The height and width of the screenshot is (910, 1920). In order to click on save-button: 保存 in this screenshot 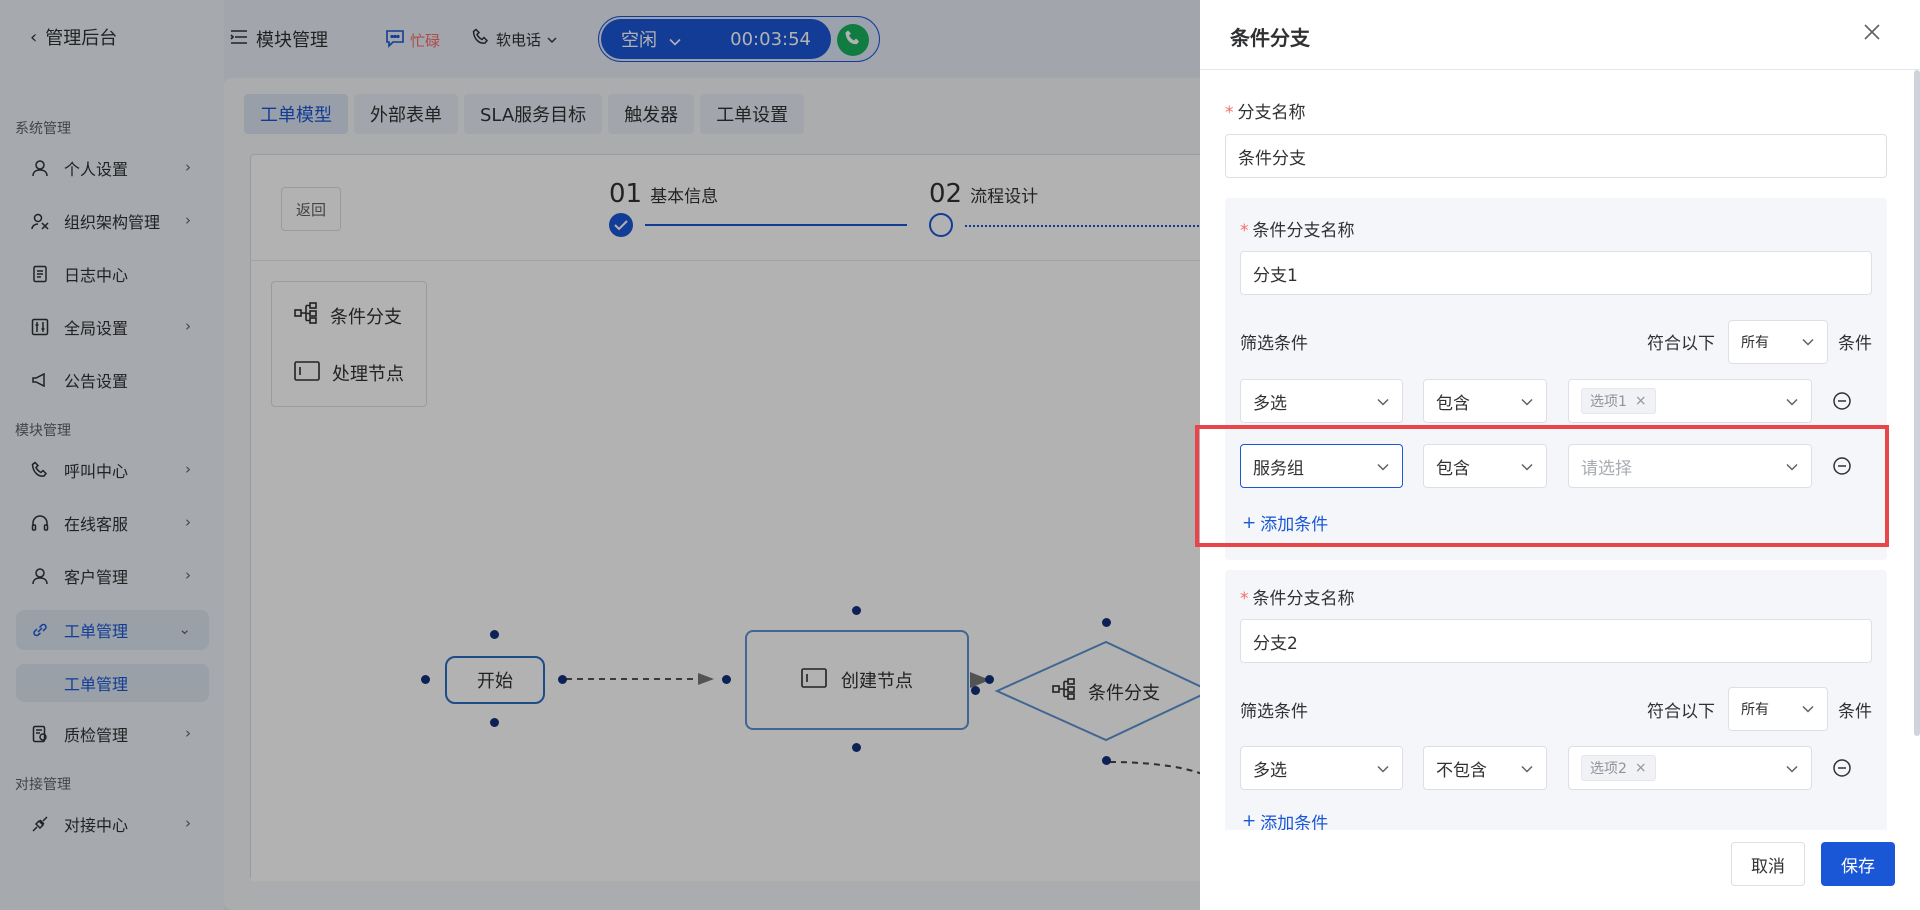, I will do `click(1858, 864)`.